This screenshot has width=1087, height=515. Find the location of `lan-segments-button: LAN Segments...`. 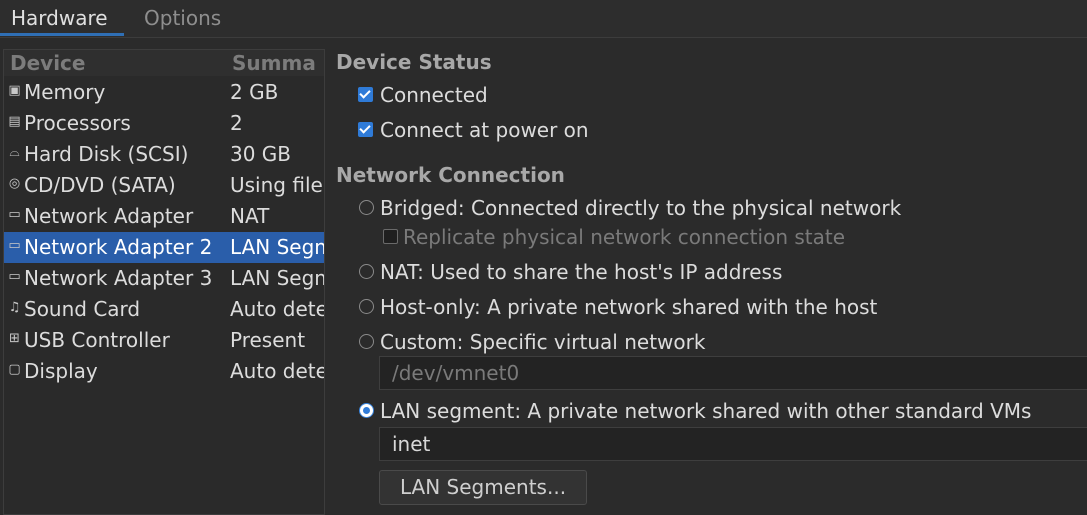

lan-segments-button: LAN Segments... is located at coordinates (483, 487).